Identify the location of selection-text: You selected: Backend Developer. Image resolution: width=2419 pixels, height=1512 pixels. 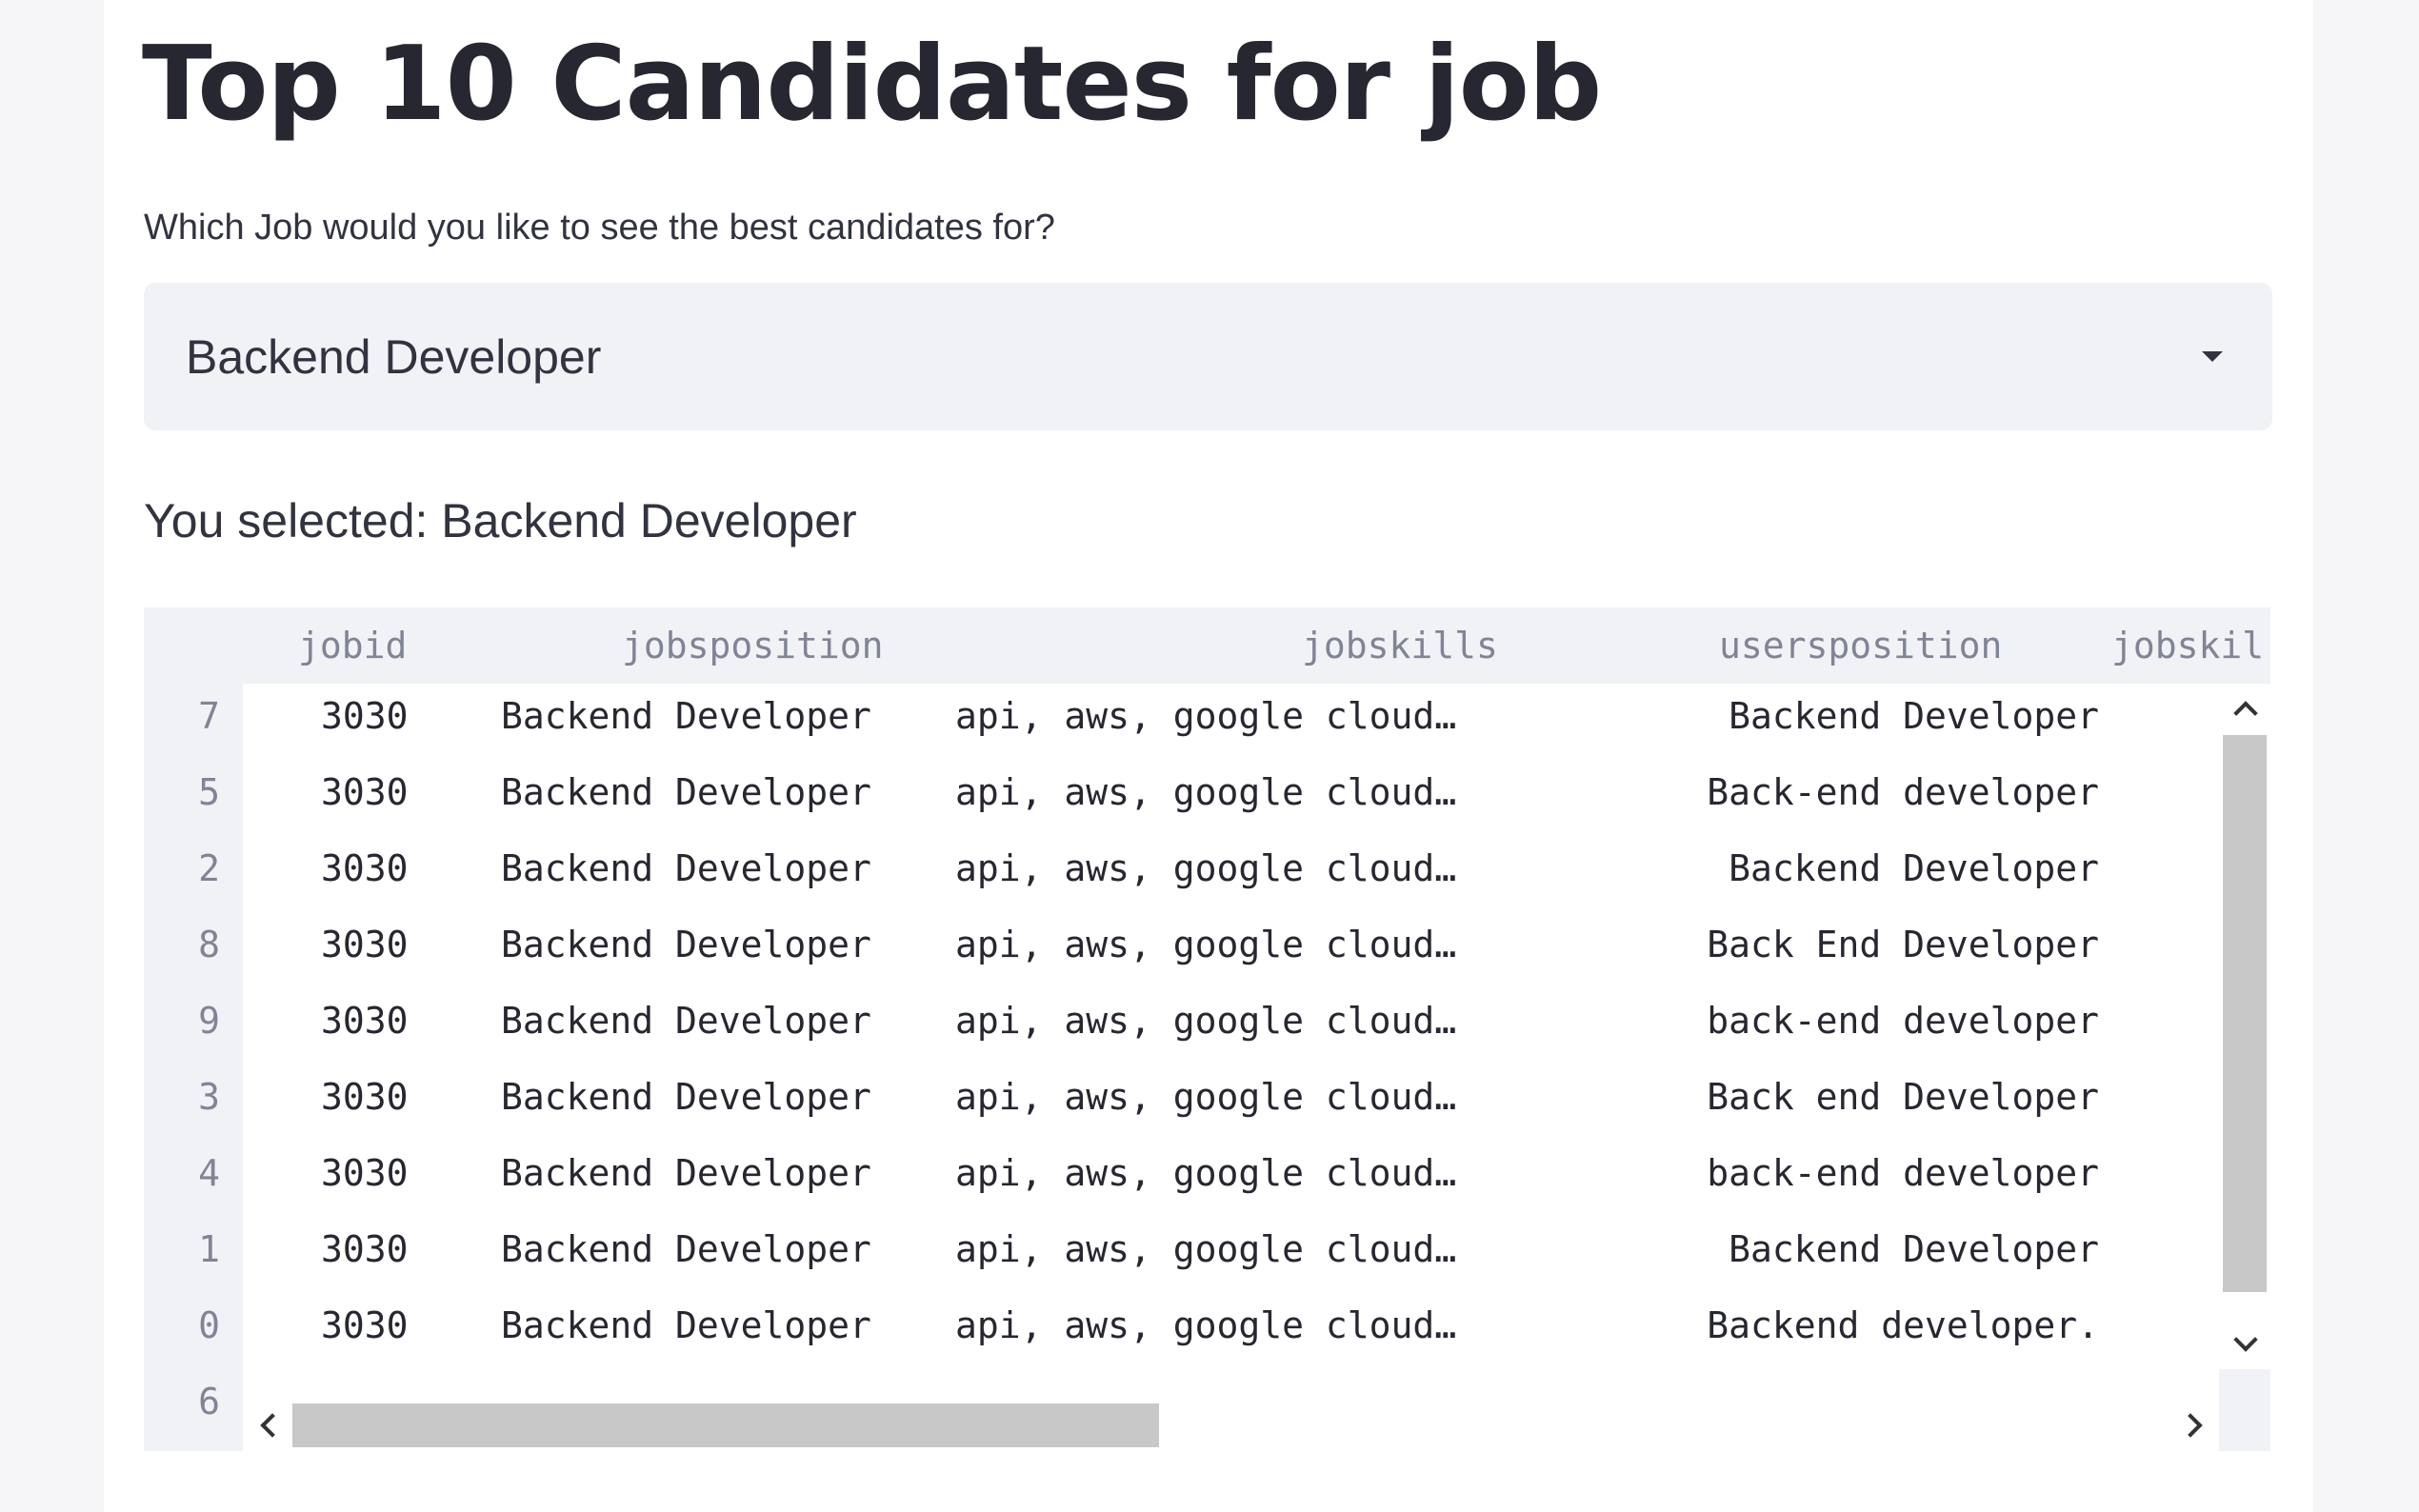
(500, 520).